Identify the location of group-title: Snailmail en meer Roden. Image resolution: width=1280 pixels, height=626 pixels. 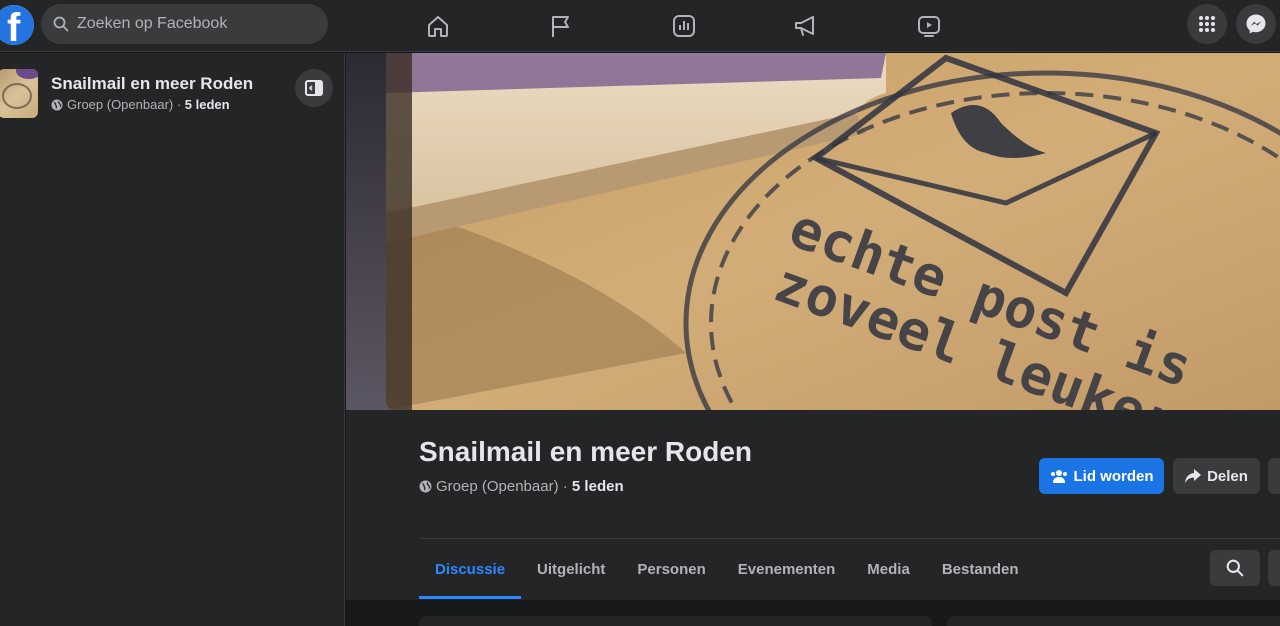
(585, 452).